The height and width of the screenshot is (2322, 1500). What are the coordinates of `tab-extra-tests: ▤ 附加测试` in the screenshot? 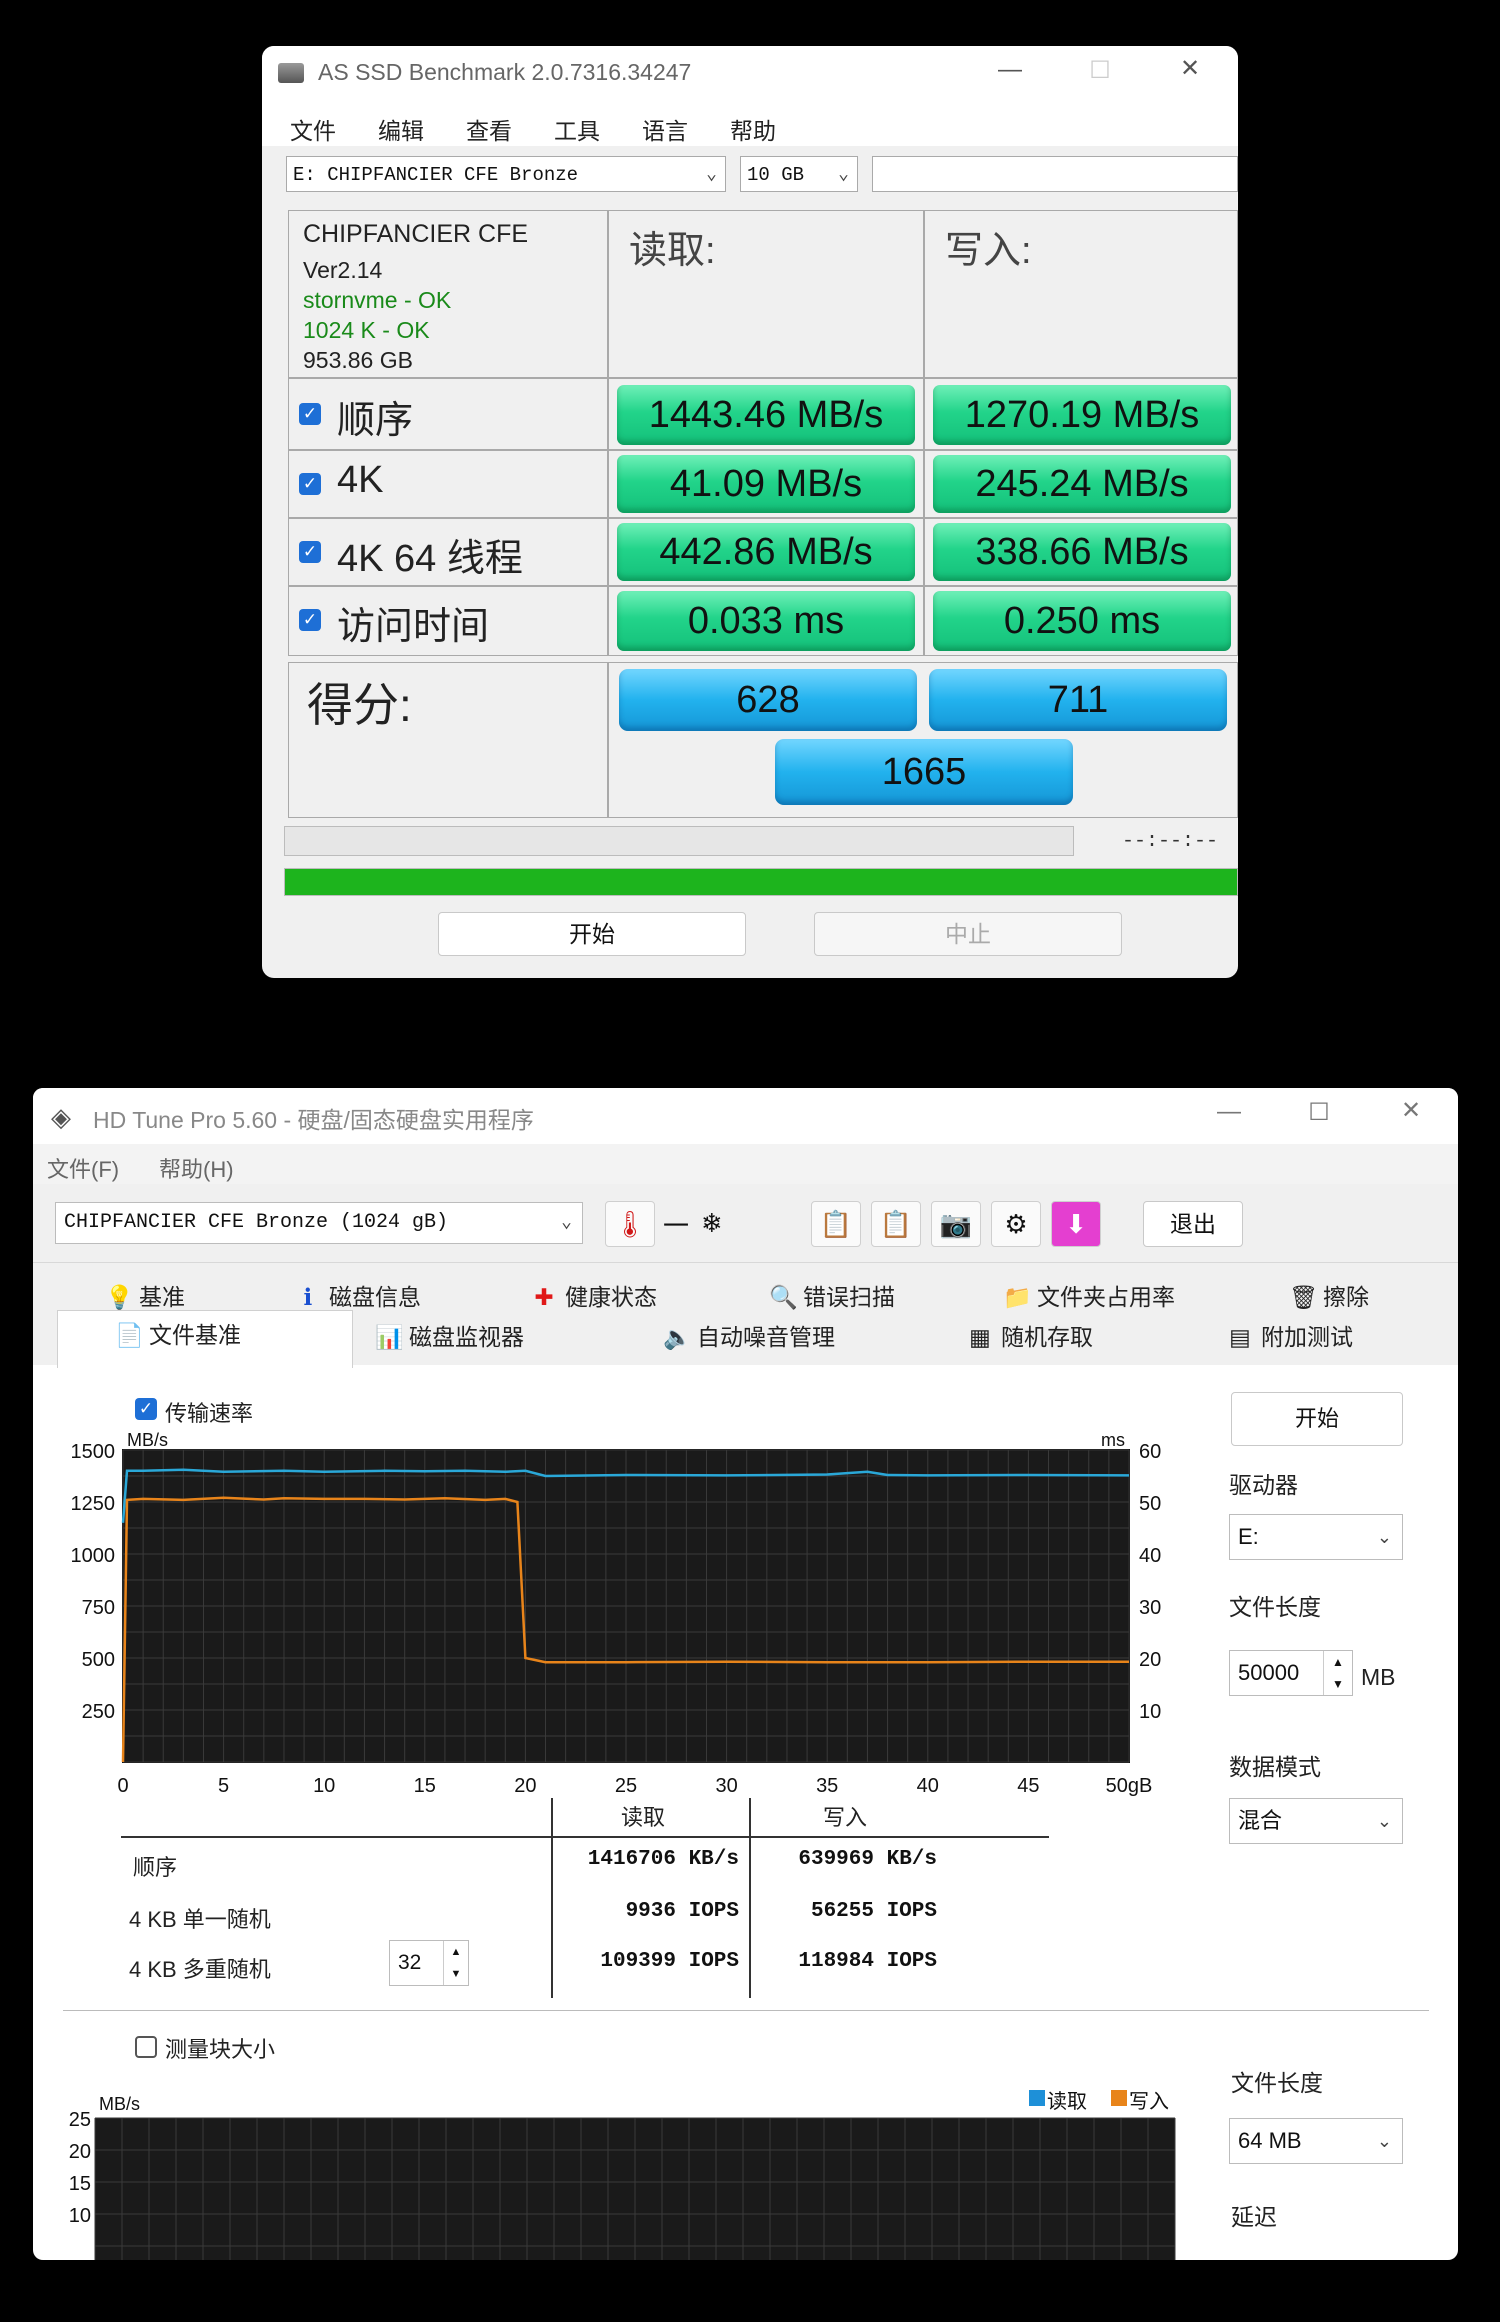 It's located at (1290, 1335).